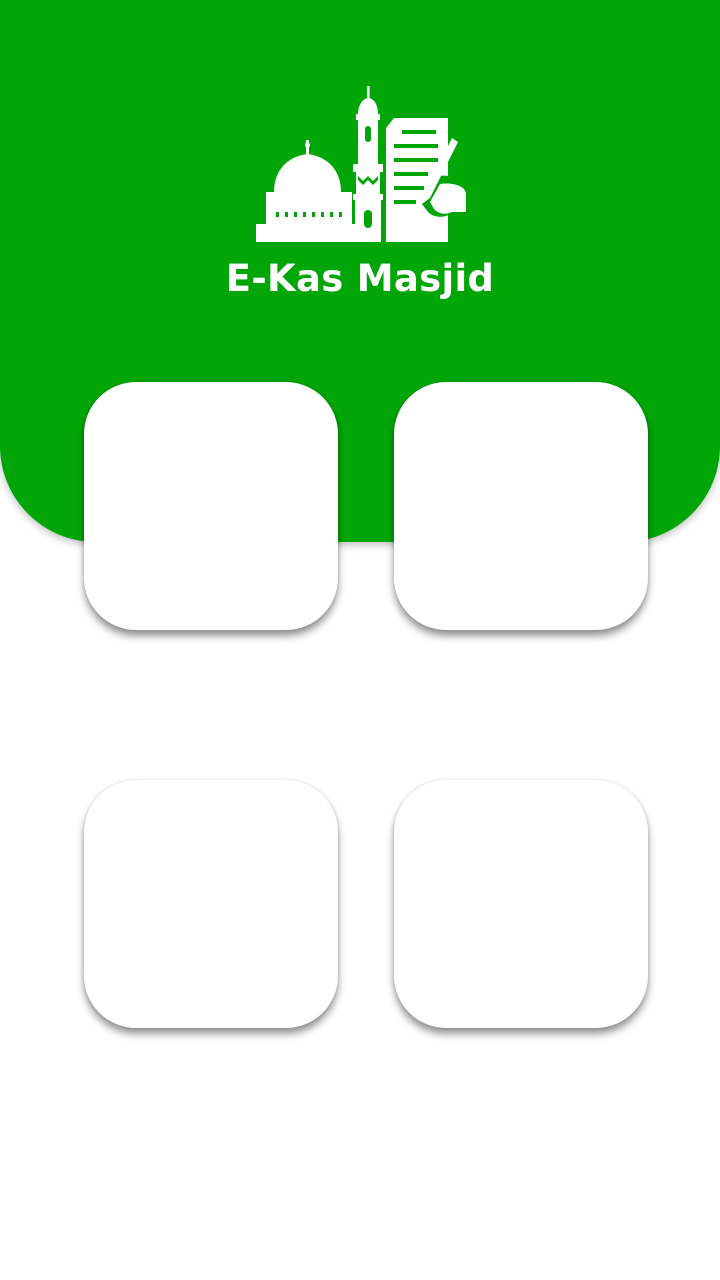 The width and height of the screenshot is (720, 1280). What do you see at coordinates (362, 164) in the screenshot?
I see `mosque-ledger-icon` at bounding box center [362, 164].